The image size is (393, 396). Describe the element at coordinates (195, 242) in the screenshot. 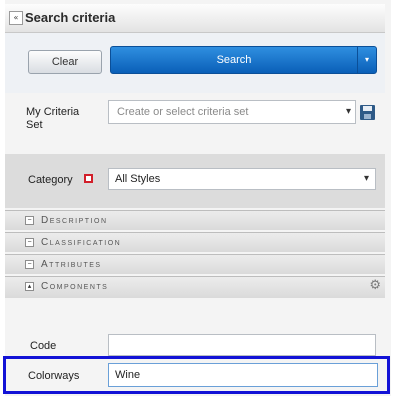

I see `section-classification: − Classification` at that location.